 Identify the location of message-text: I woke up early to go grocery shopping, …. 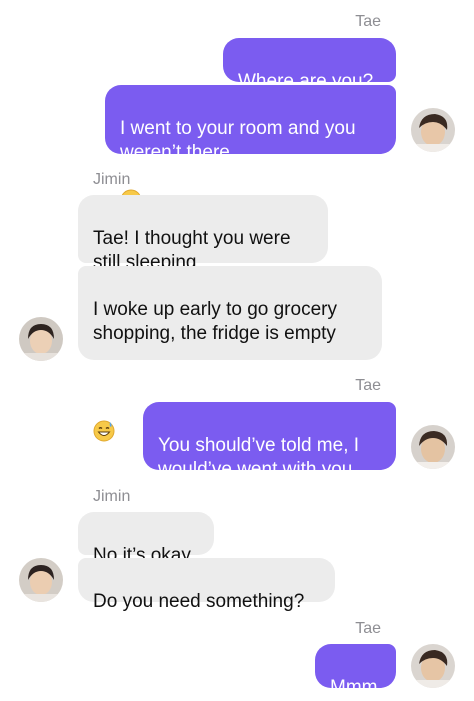
(215, 321).